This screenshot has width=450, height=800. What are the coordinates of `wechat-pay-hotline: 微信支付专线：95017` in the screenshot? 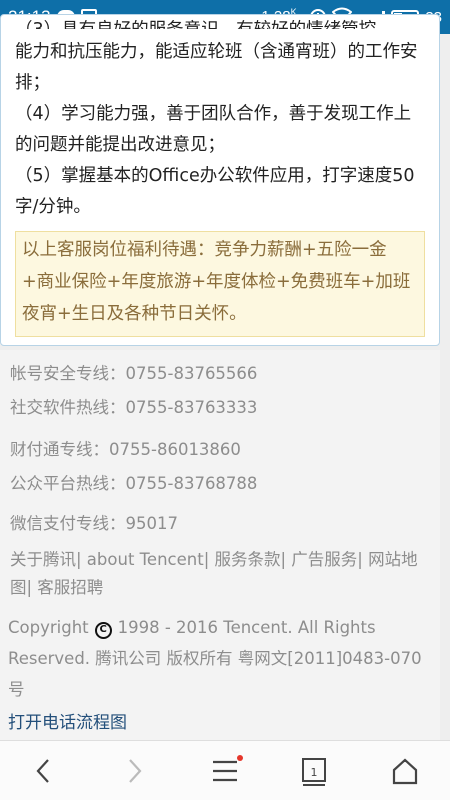 It's located at (94, 522).